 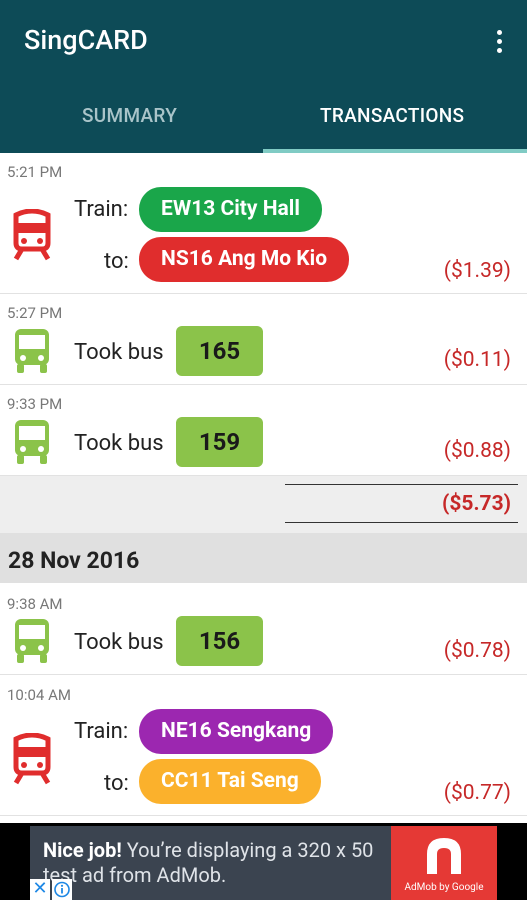 What do you see at coordinates (39, 695) in the screenshot?
I see `transaction-time: 10:04 AM` at bounding box center [39, 695].